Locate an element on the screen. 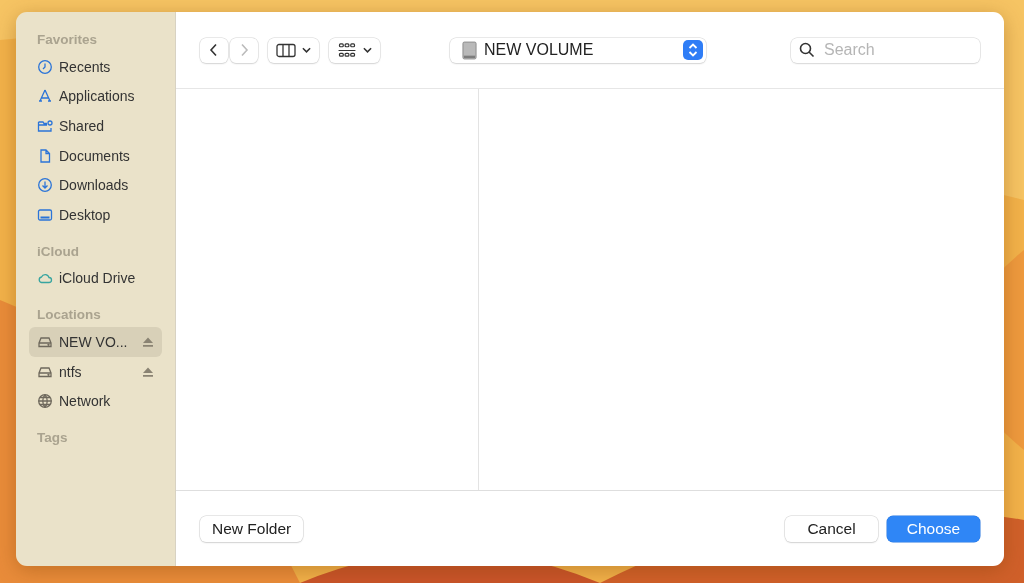 The image size is (1024, 583). columns-icon is located at coordinates (286, 50).